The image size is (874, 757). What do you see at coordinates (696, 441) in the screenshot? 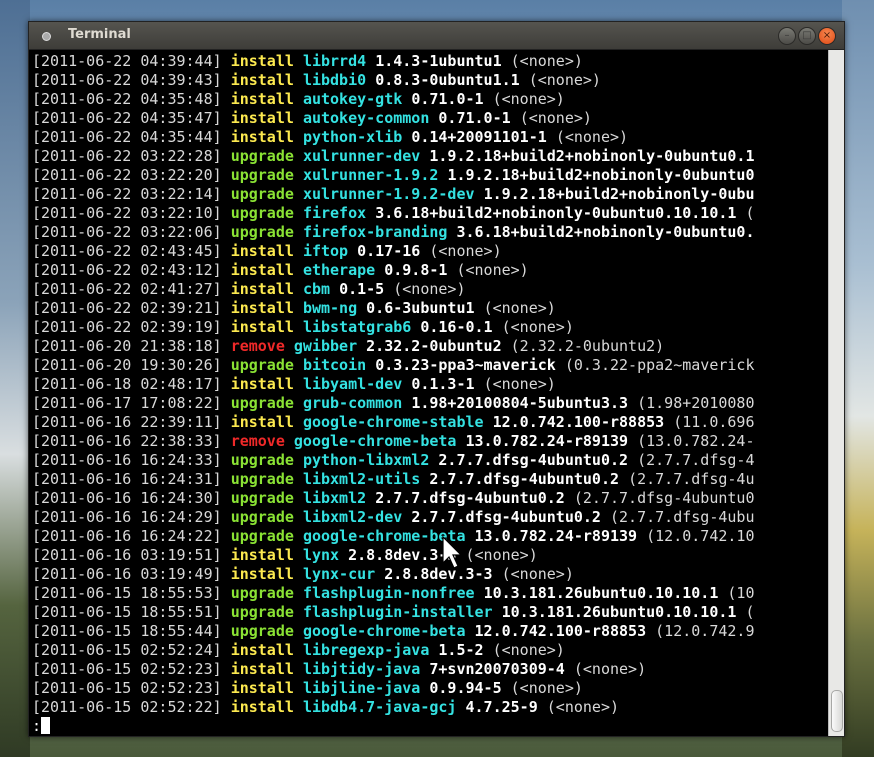
I see `log-old-version: (13.0.782.24-` at bounding box center [696, 441].